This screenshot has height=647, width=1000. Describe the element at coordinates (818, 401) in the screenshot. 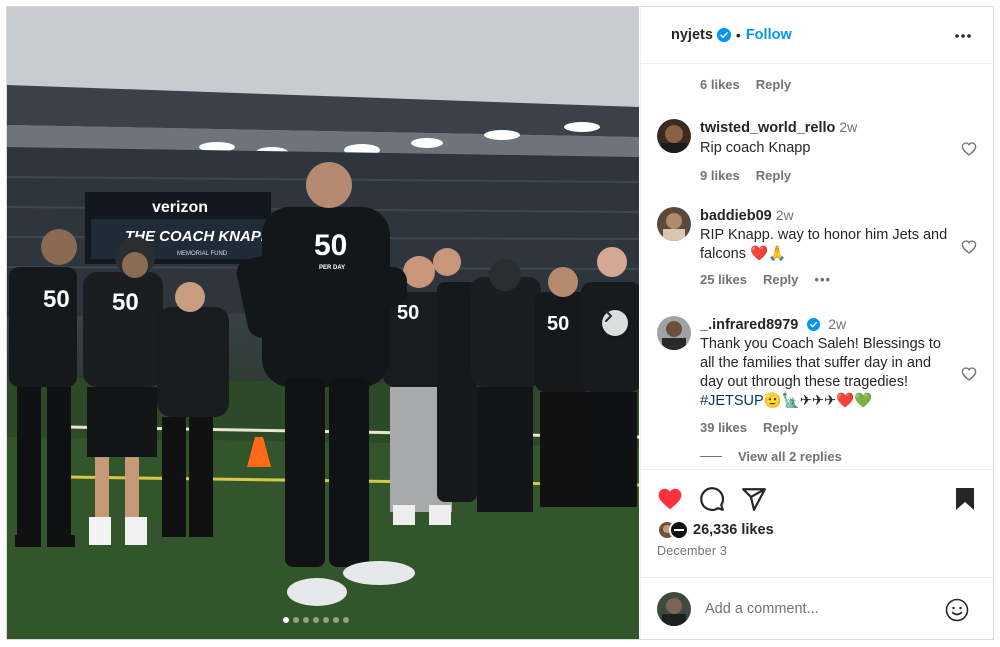

I see `comment-emojis: 🫡🗽✈✈✈❤️💚` at that location.